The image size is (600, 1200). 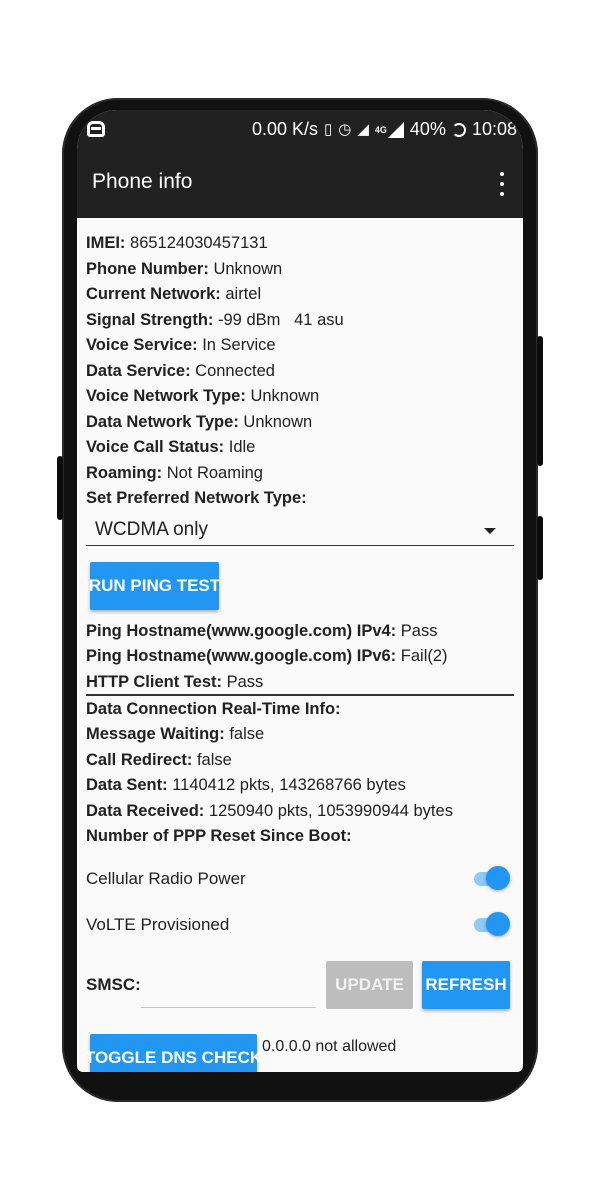 I want to click on volte-provisioned-label: VoLTE Provisioned, so click(x=158, y=924).